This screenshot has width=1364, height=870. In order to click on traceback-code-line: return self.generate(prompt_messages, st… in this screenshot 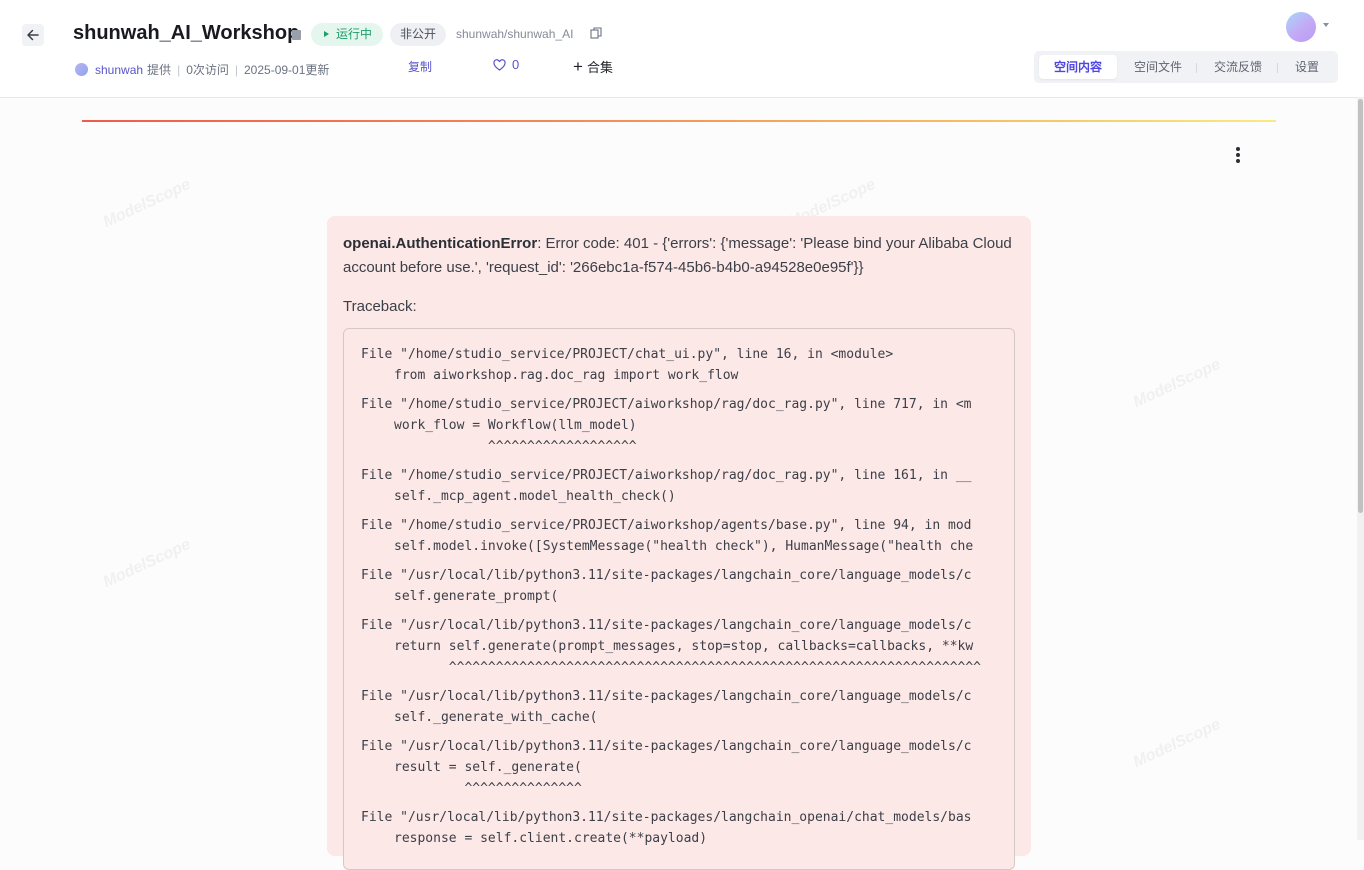, I will do `click(684, 646)`.